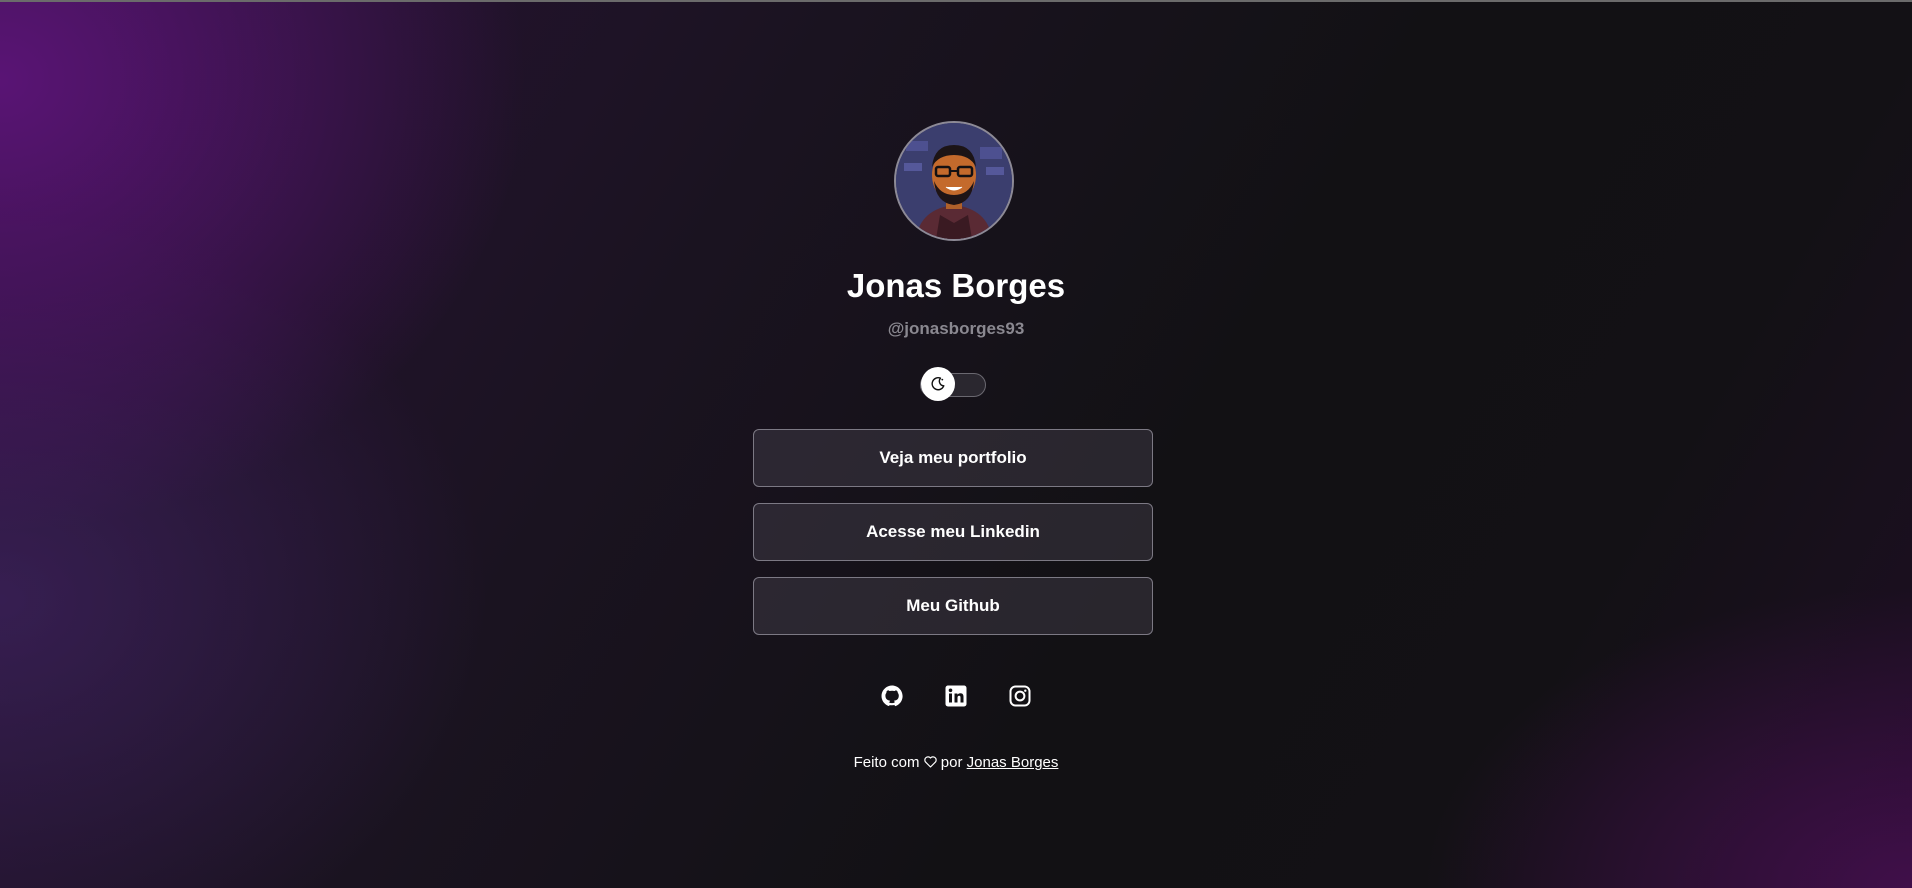 The image size is (1912, 888). I want to click on instagram-link, so click(1020, 696).